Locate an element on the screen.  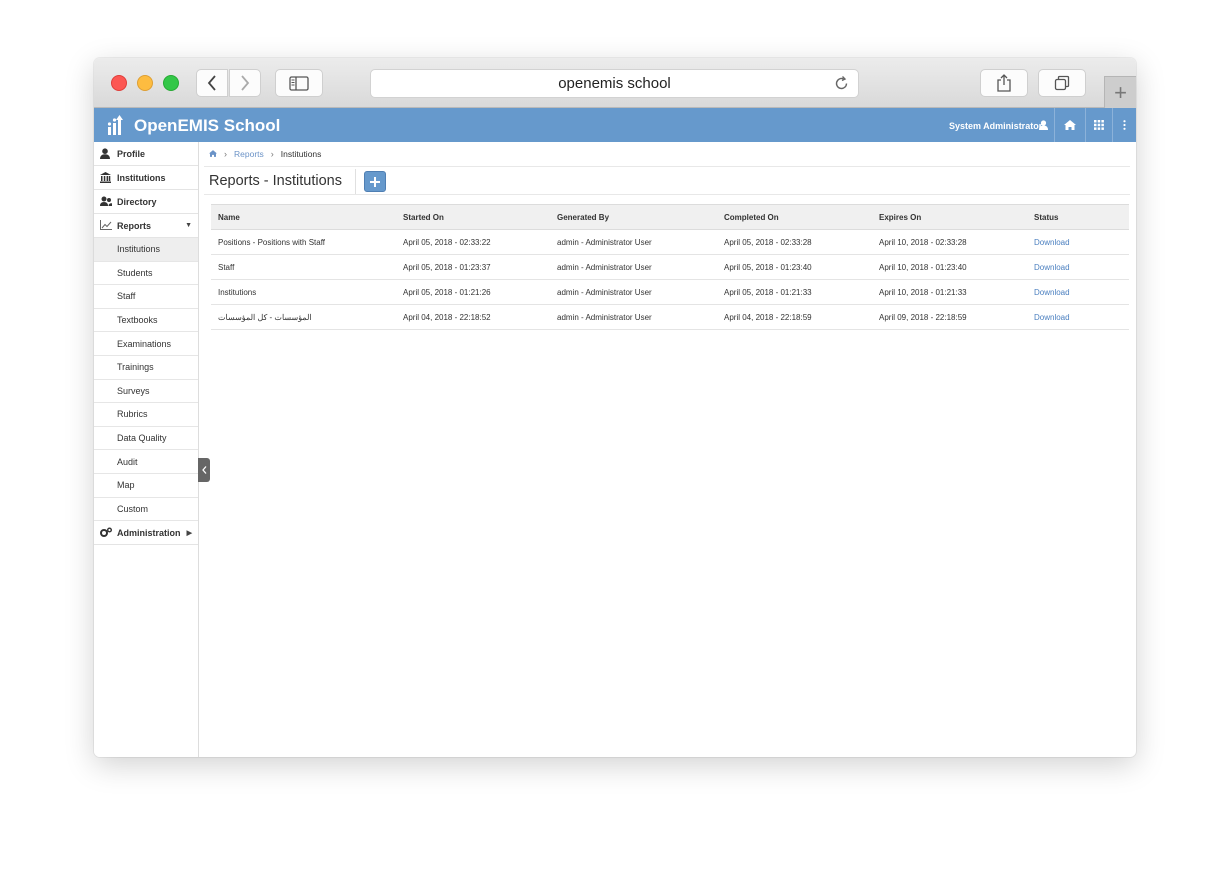
show-sidebar-button is located at coordinates (299, 83).